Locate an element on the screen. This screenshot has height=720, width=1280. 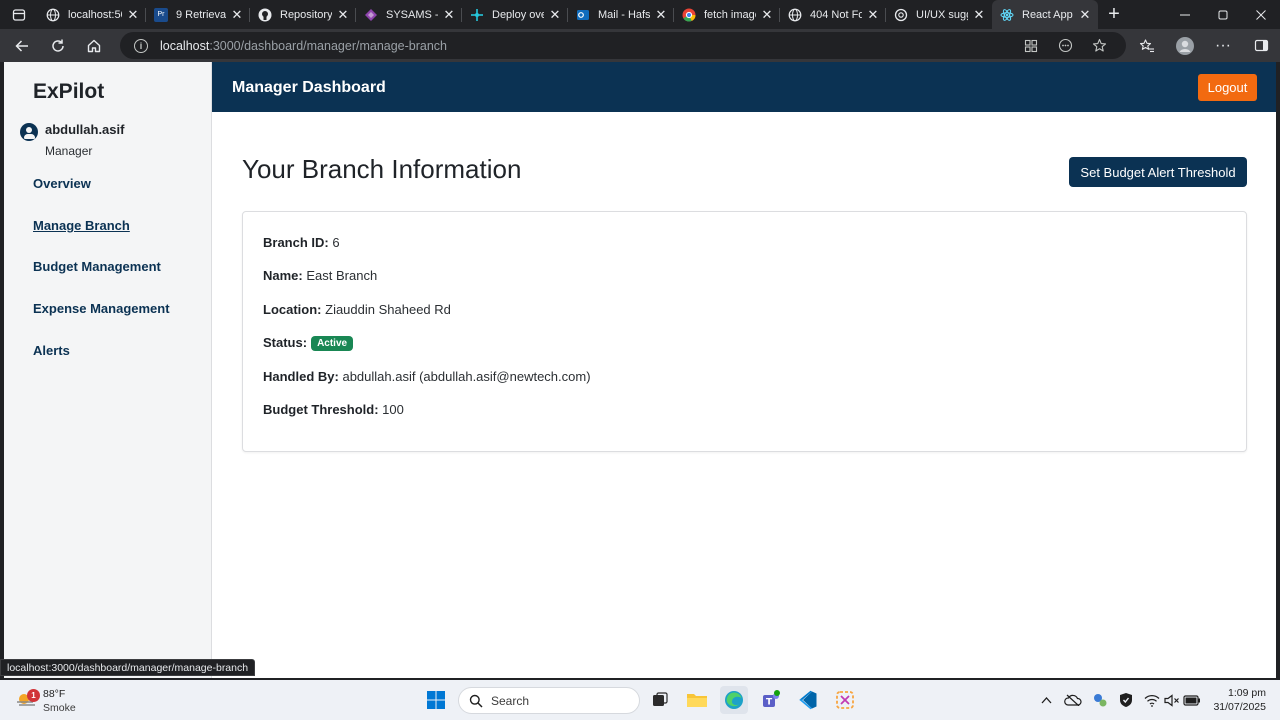
sidebar-toggle-icon is located at coordinates (1261, 46).